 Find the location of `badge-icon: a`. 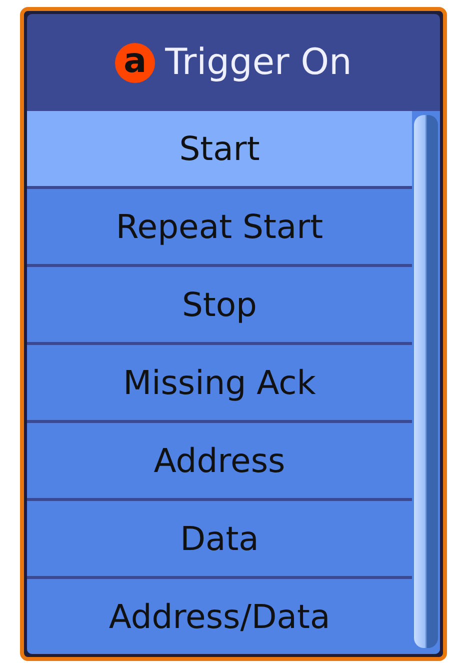

badge-icon: a is located at coordinates (135, 62).